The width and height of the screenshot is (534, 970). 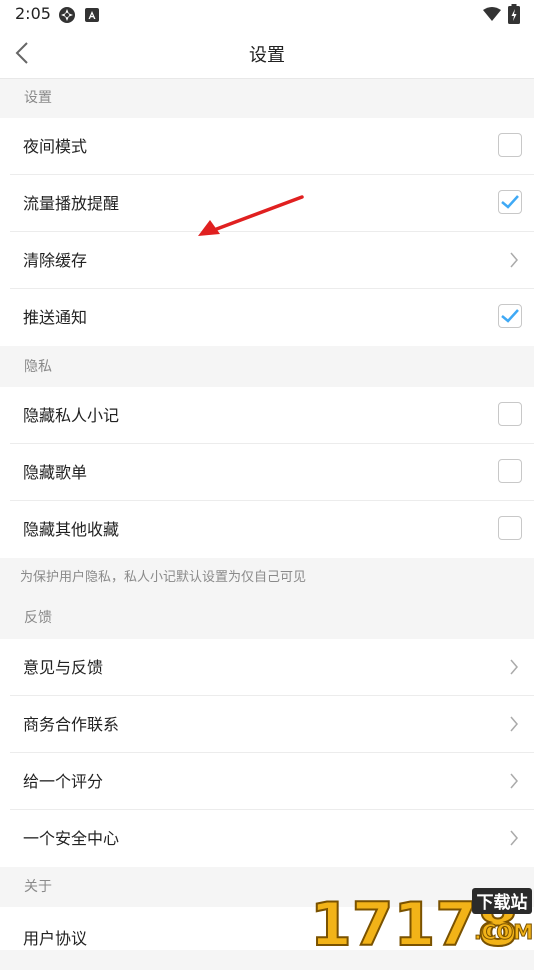 What do you see at coordinates (71, 203) in the screenshot?
I see `setting-label: 流量播放提醒` at bounding box center [71, 203].